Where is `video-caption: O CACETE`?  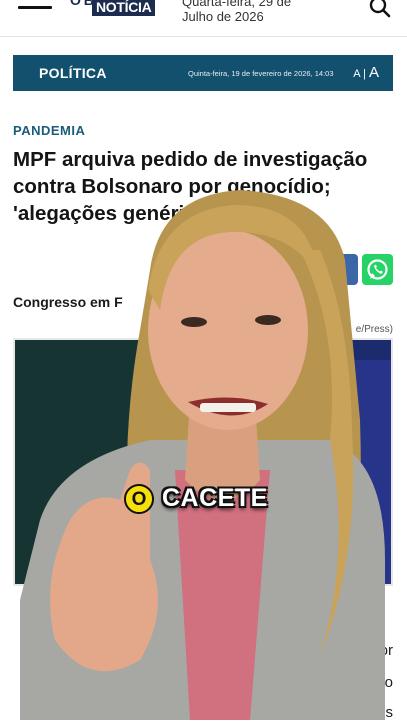 video-caption: O CACETE is located at coordinates (207, 499).